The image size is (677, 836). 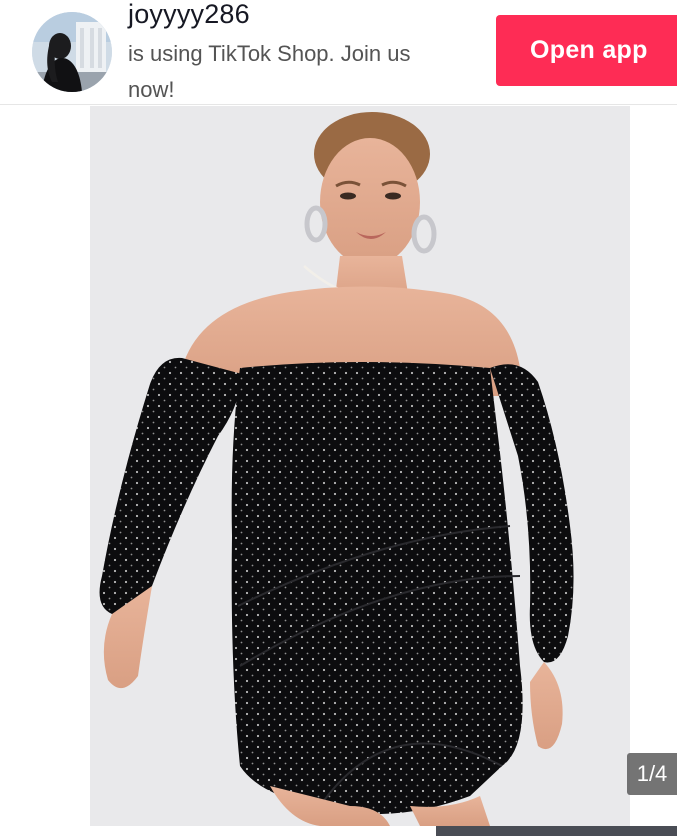 I want to click on promo-line-1: is using TikTok Shop. Join us, so click(x=269, y=53).